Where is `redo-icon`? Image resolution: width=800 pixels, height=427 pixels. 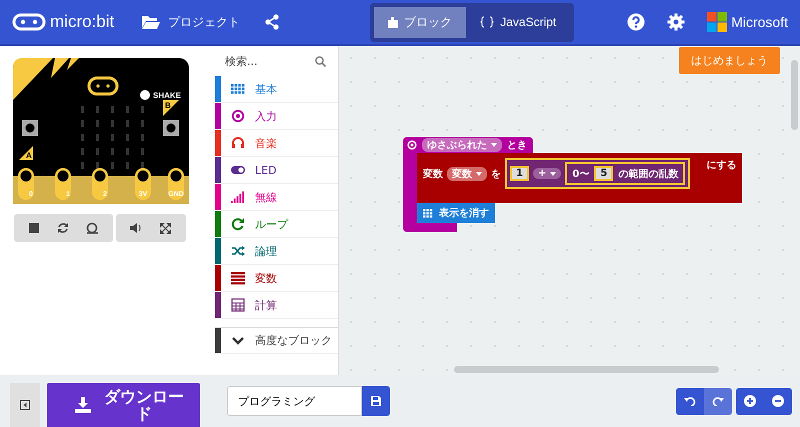 redo-icon is located at coordinates (718, 401).